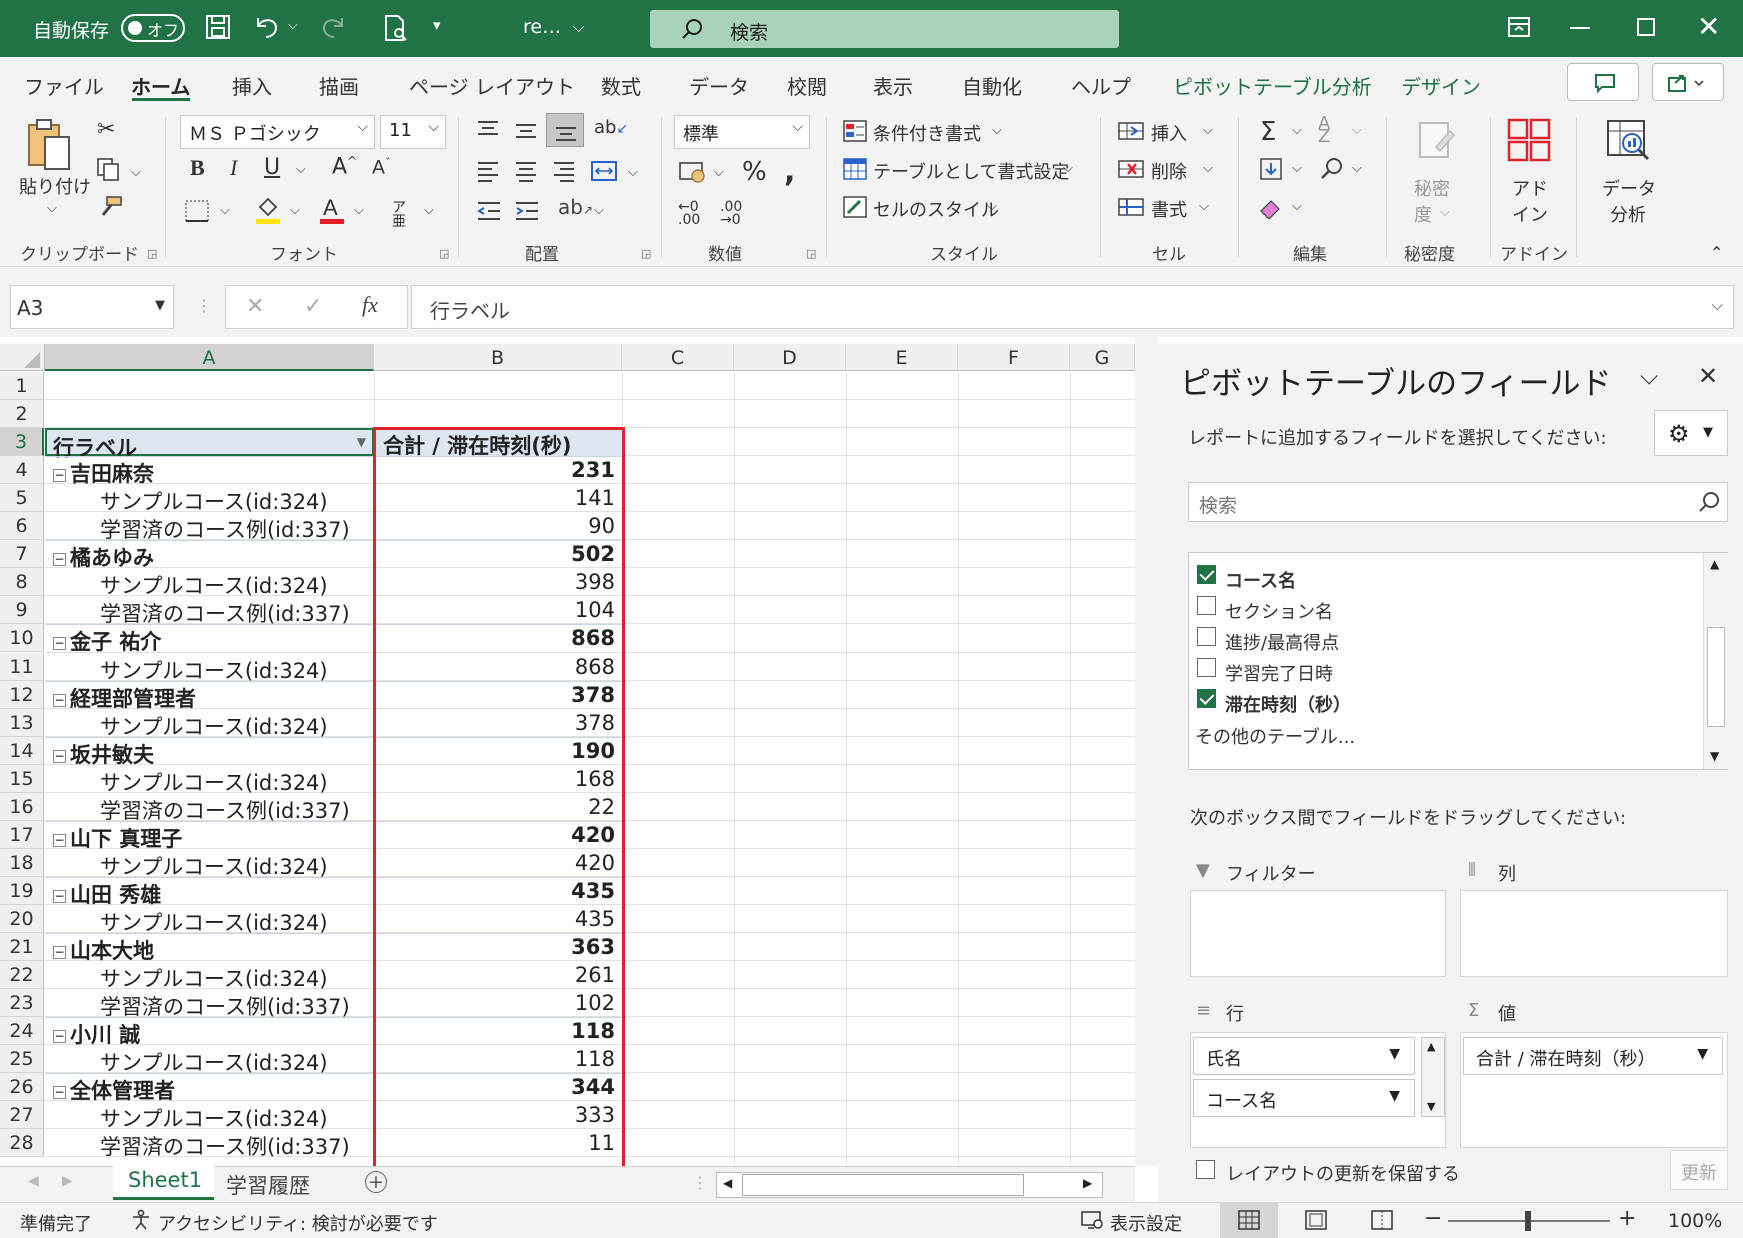 The height and width of the screenshot is (1238, 1743). Describe the element at coordinates (22, 722) in the screenshot. I see `row-header: 13` at that location.